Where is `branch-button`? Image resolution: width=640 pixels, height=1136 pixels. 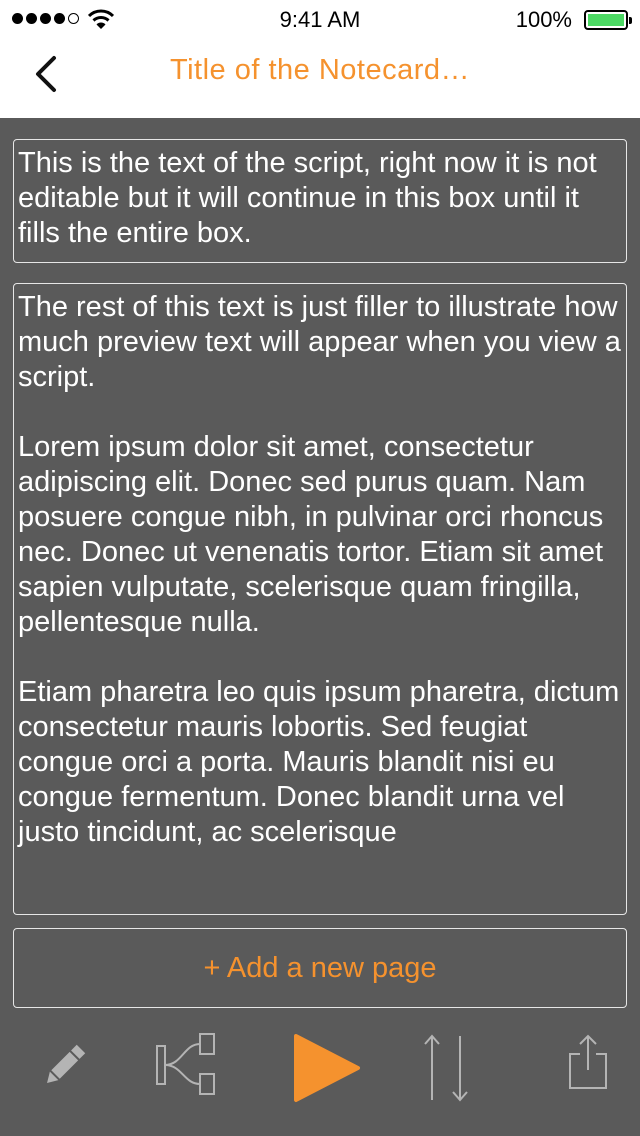 branch-button is located at coordinates (186, 1067).